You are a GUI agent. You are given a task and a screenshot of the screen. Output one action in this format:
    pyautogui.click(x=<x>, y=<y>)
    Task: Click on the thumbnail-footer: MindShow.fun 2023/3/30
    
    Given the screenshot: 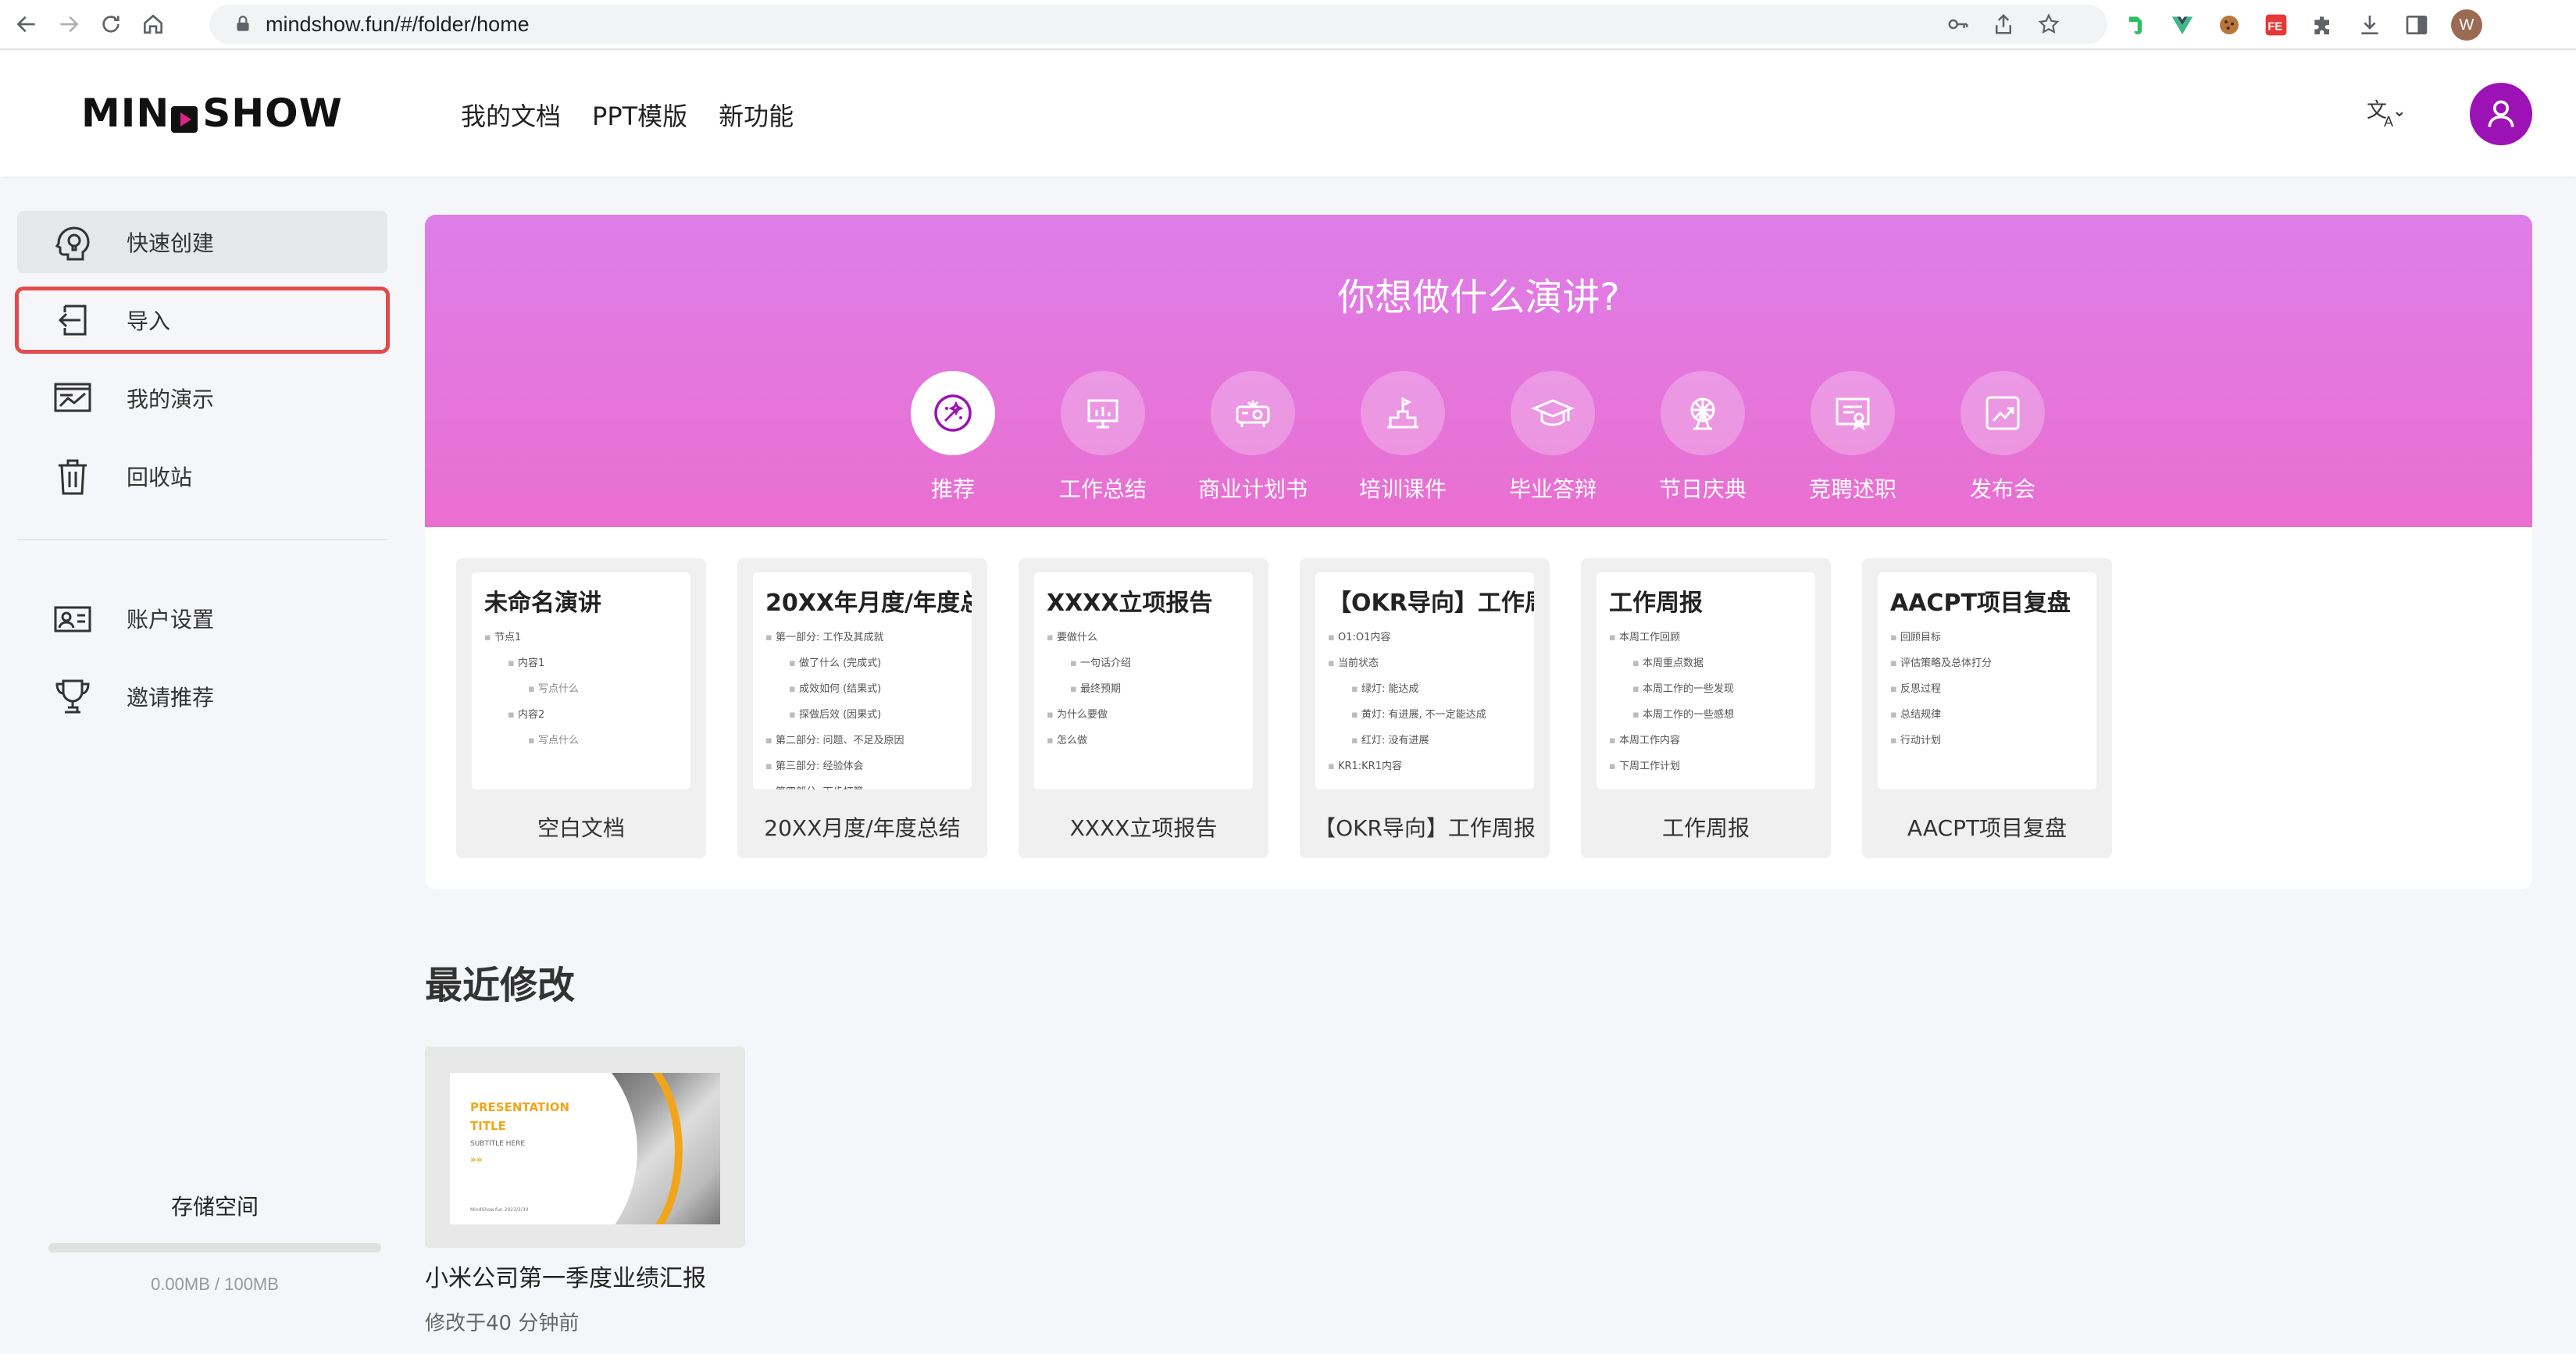 What is the action you would take?
    pyautogui.click(x=499, y=1210)
    